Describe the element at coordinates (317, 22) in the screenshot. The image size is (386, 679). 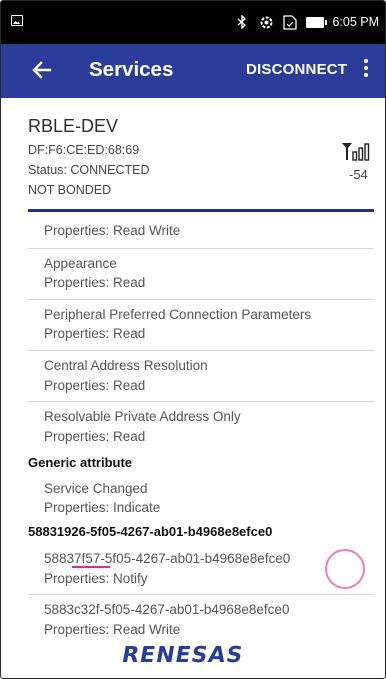
I see `battery-icon` at that location.